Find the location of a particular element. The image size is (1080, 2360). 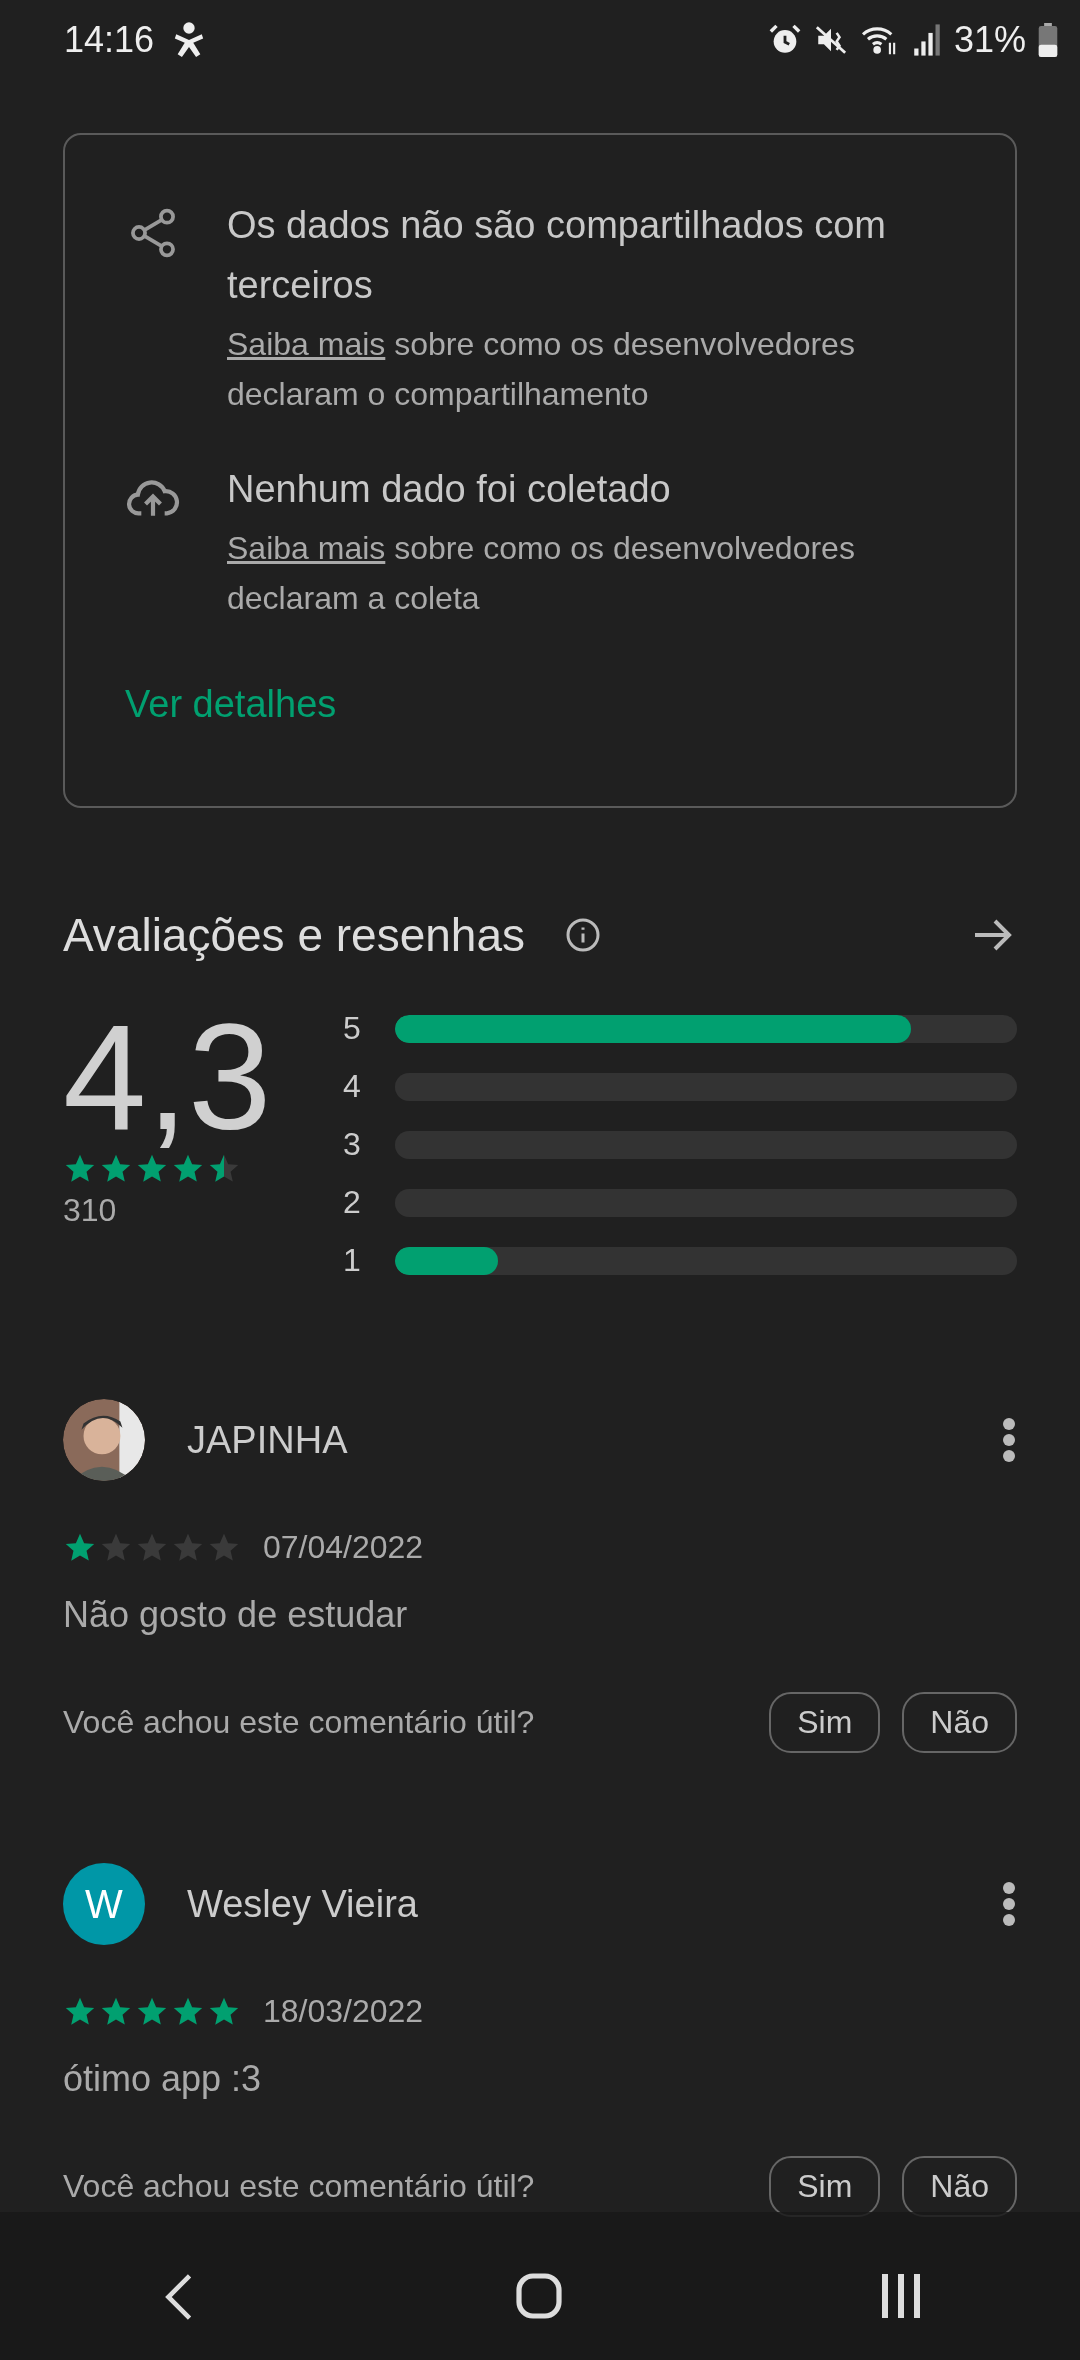

rating-count: 310 is located at coordinates (90, 1210).